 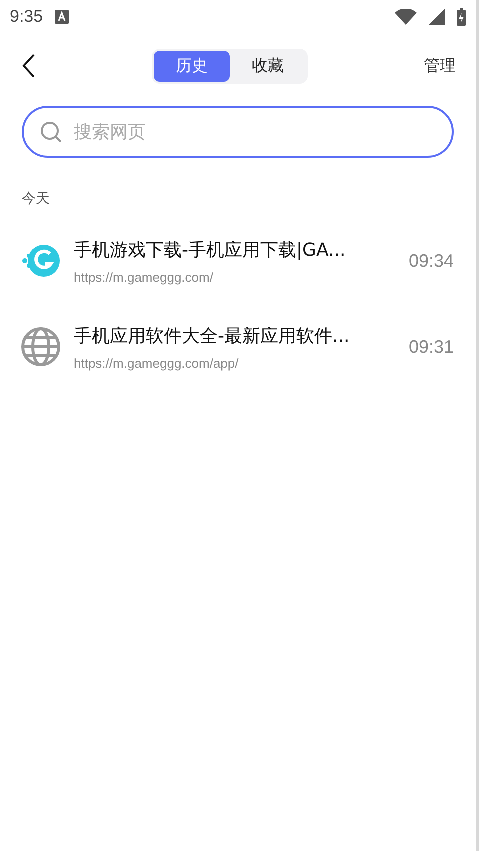 What do you see at coordinates (51, 132) in the screenshot?
I see `search-icon` at bounding box center [51, 132].